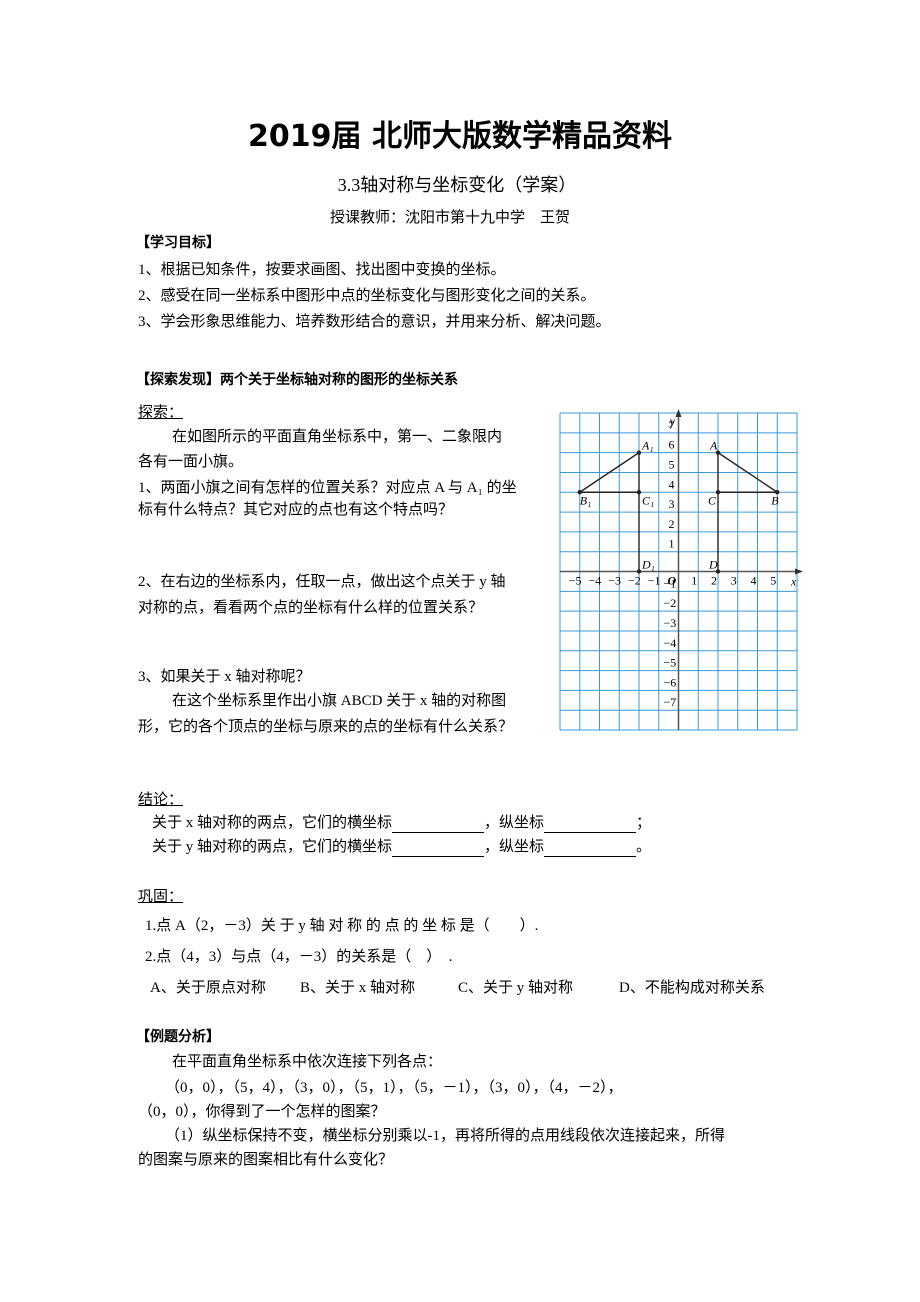  What do you see at coordinates (299, 957) in the screenshot?
I see `practice-q2: 2.点（4，3）与点（4，－3）的关系是（ ） .` at bounding box center [299, 957].